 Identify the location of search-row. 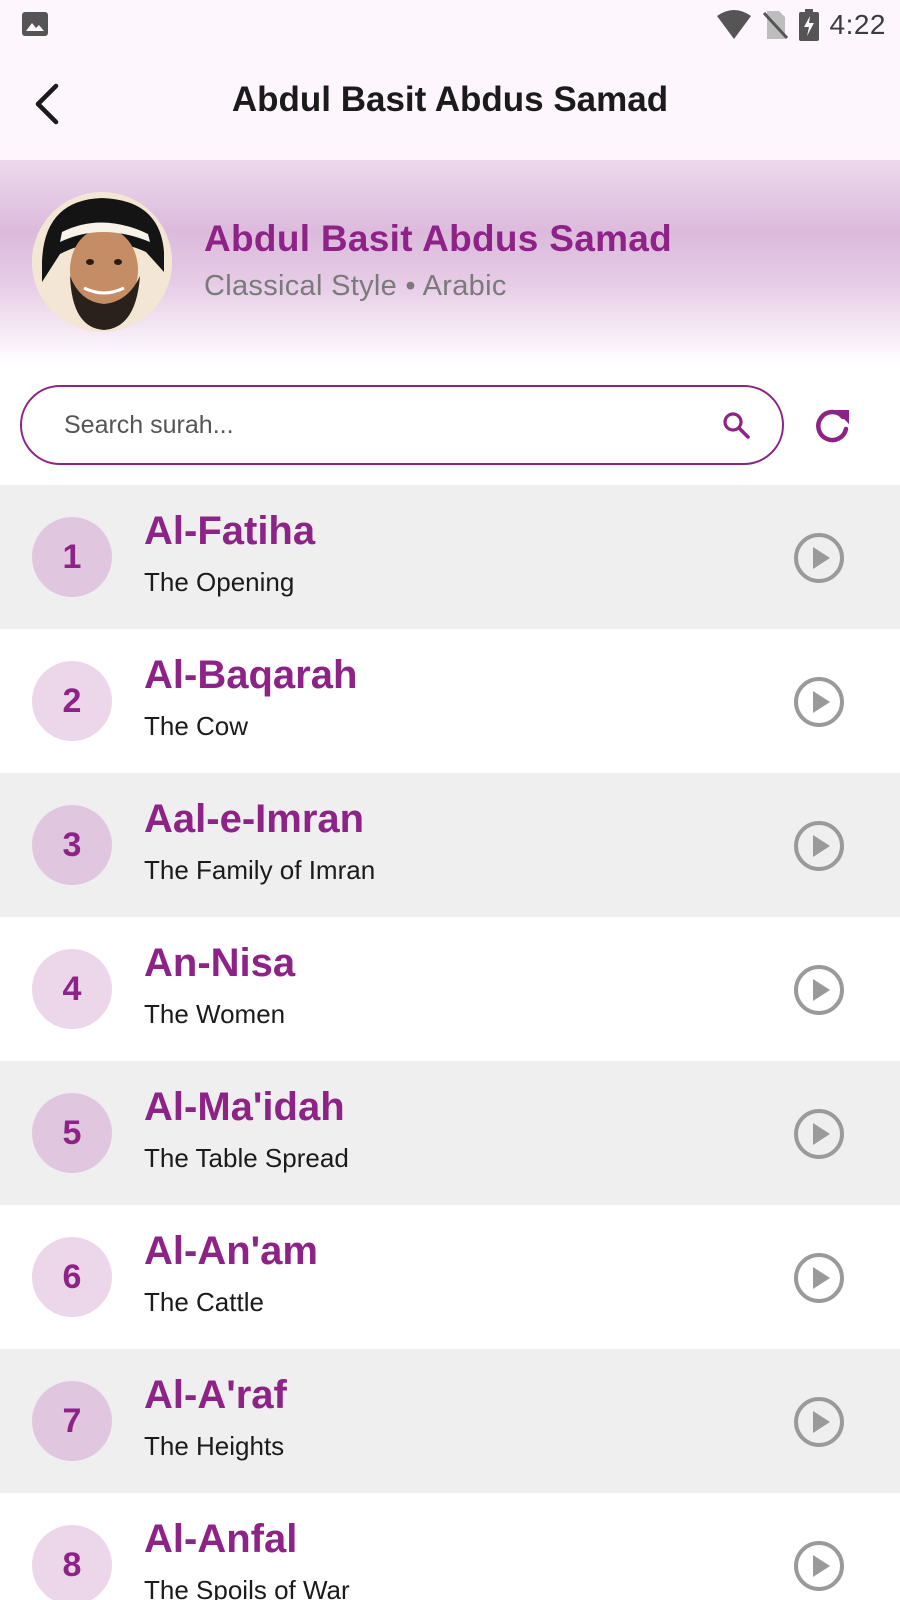
(450, 425).